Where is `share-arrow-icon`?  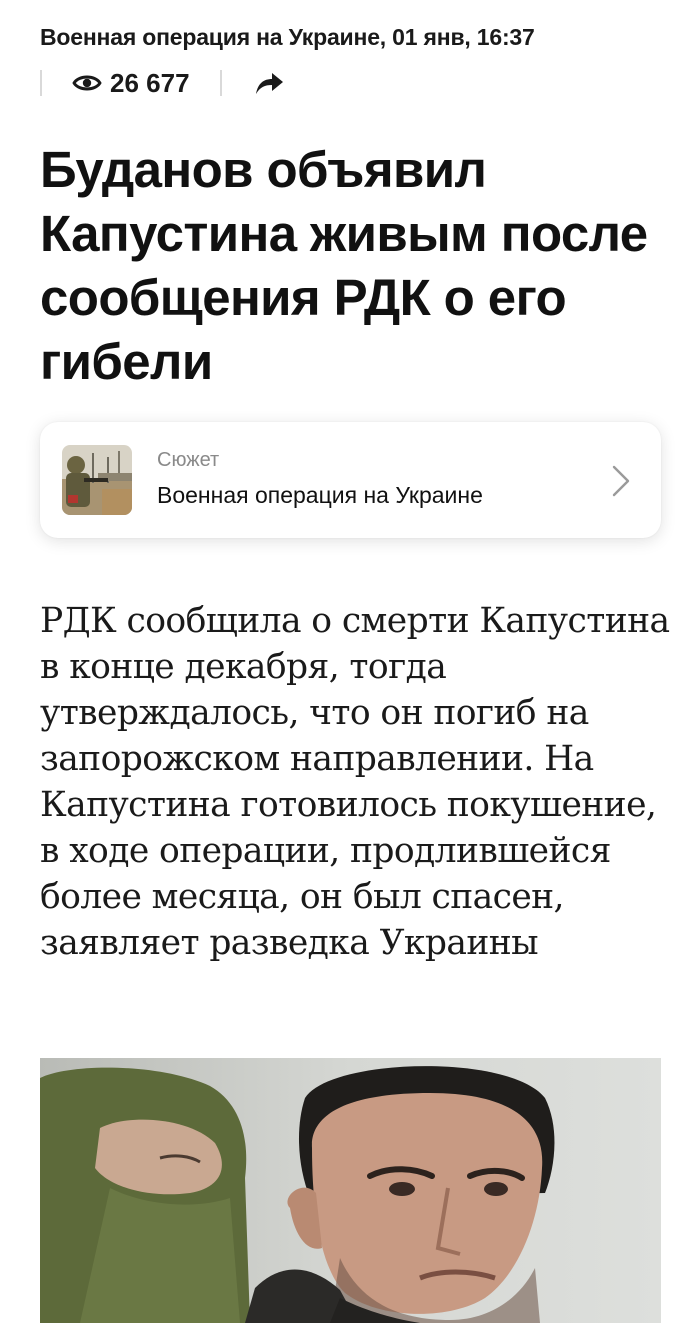
share-arrow-icon is located at coordinates (269, 83).